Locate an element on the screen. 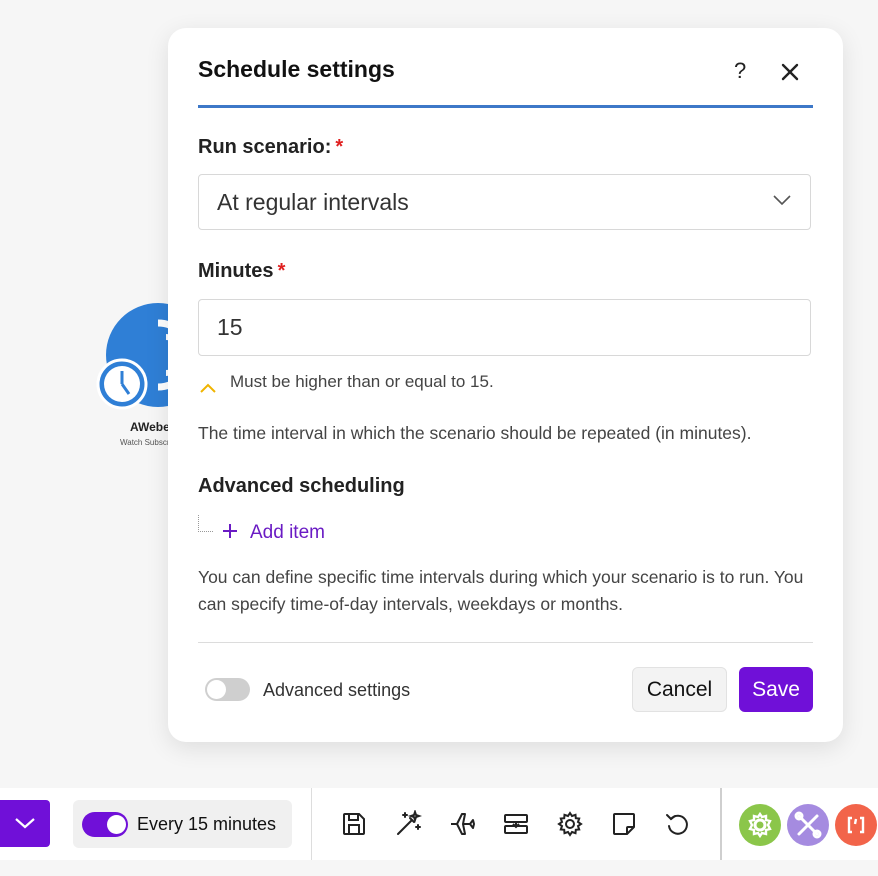 Image resolution: width=878 pixels, height=876 pixels. bottom-toolbar: Every 15 minutes is located at coordinates (439, 824).